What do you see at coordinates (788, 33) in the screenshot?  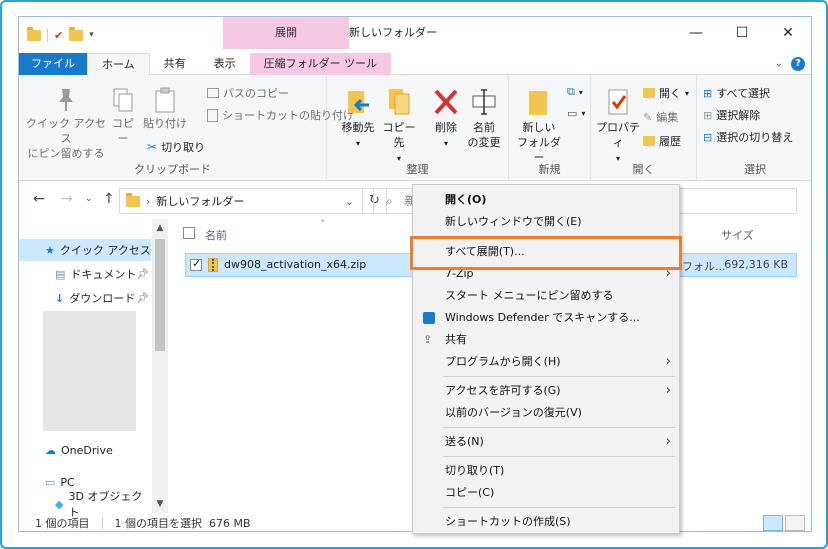 I see `close-button: ✕` at bounding box center [788, 33].